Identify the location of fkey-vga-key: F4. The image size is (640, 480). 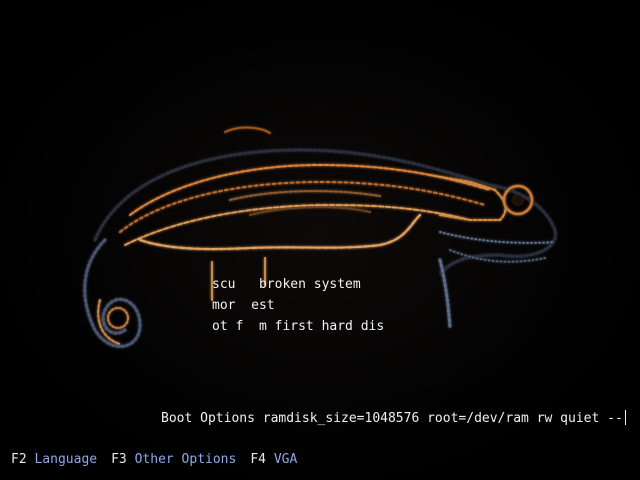
(258, 459).